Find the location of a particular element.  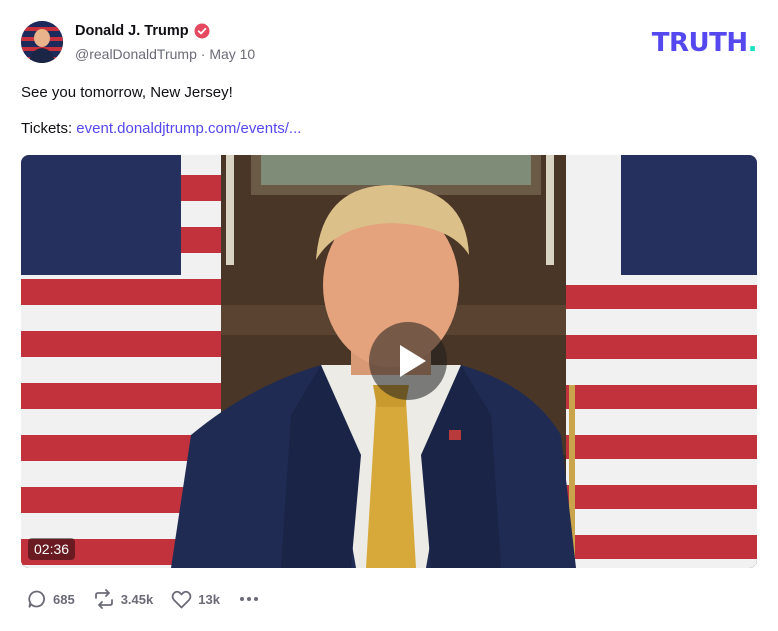

truth-logo: TRUTH. is located at coordinates (704, 43).